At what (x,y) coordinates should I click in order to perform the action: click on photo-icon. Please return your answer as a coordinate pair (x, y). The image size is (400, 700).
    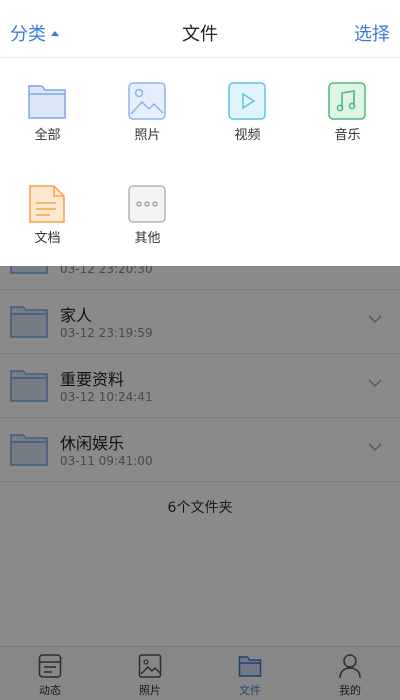
    Looking at the image, I should click on (147, 101).